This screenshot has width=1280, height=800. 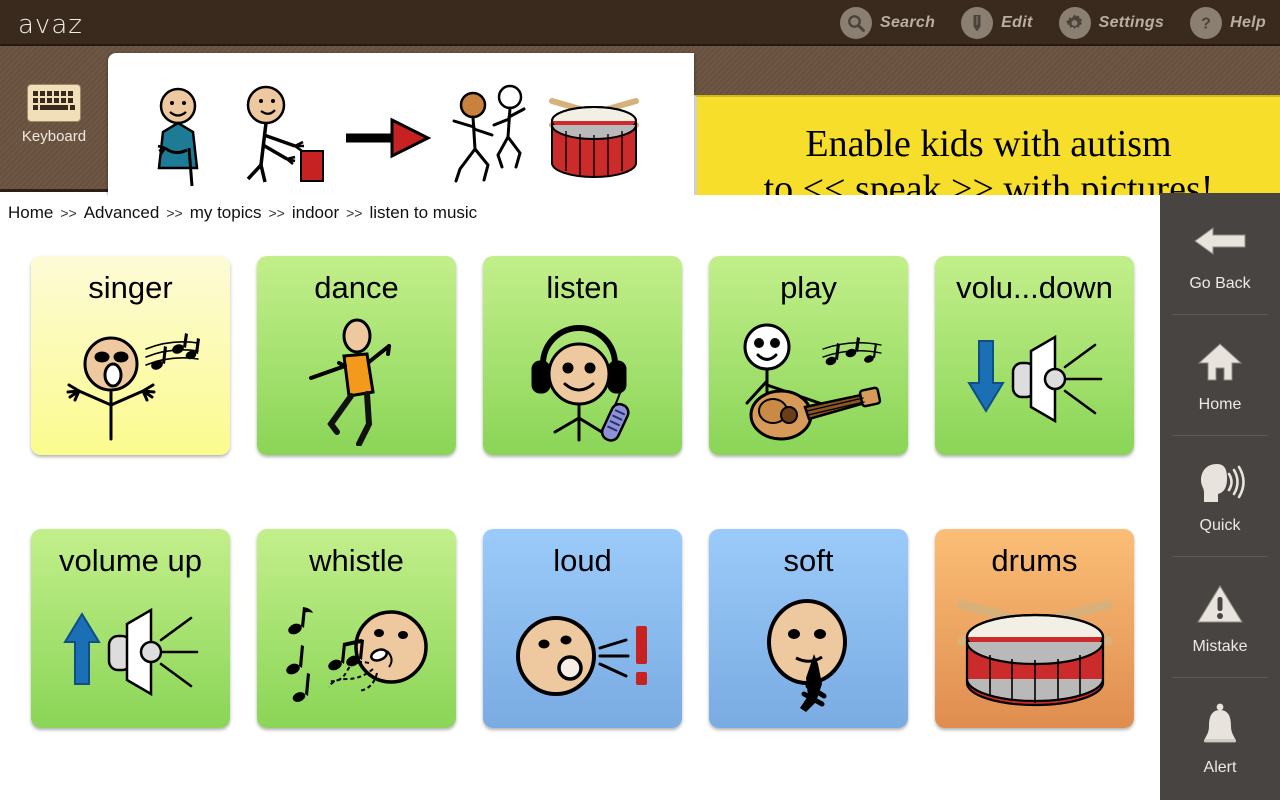 I want to click on whistling-face-pictogram, so click(x=356, y=654).